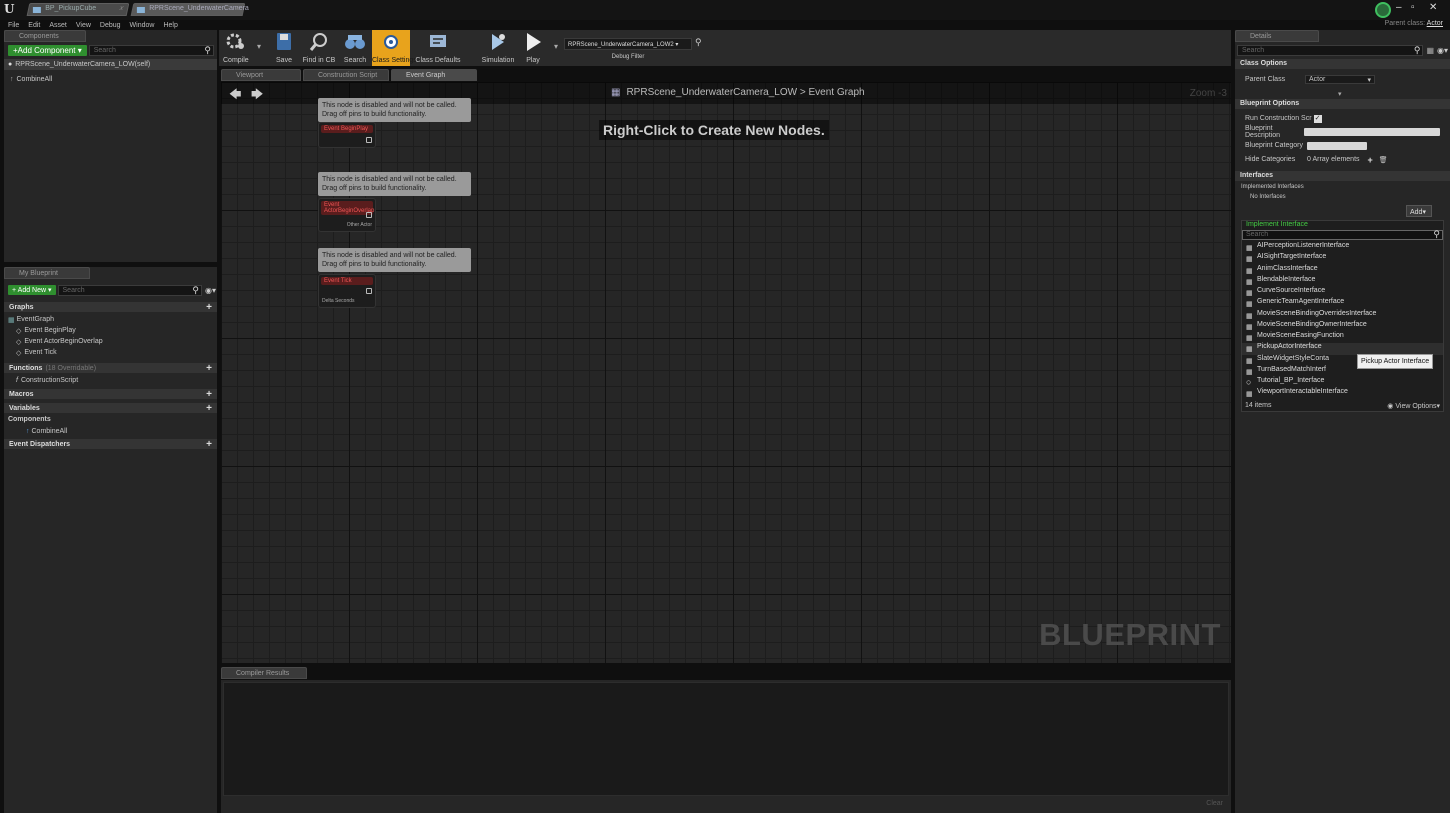  What do you see at coordinates (1330, 50) in the screenshot?
I see `details-search-input: Search ⚲` at bounding box center [1330, 50].